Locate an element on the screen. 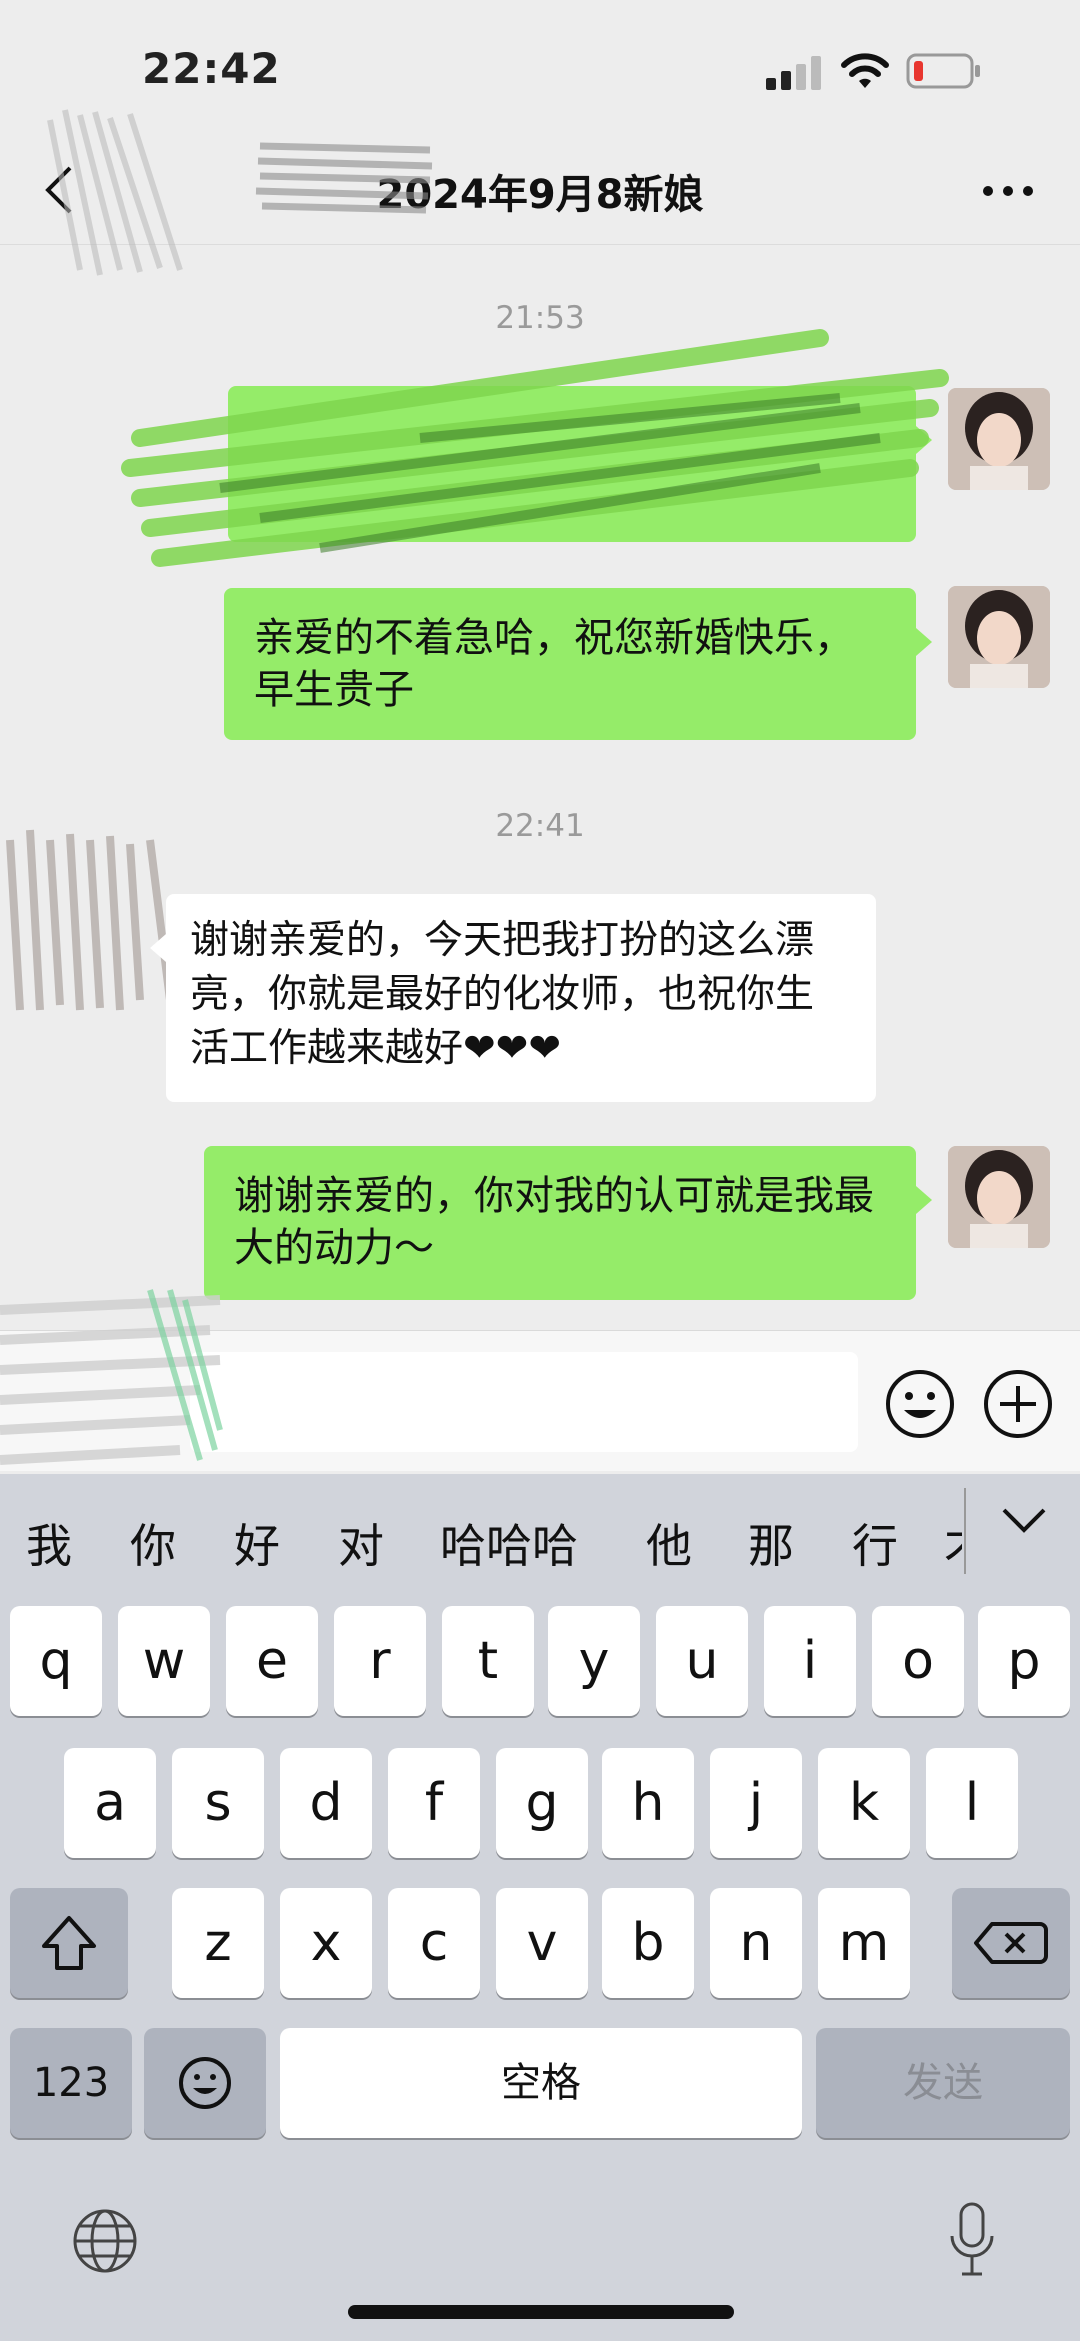  numbers-key: 123 is located at coordinates (71, 2083).